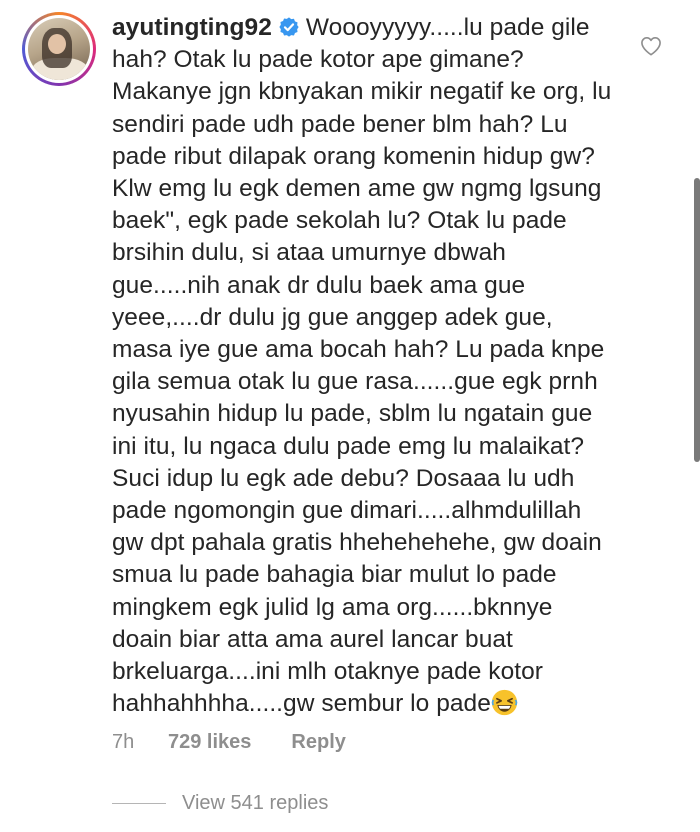 The image size is (700, 832). Describe the element at coordinates (697, 320) in the screenshot. I see `scrollbar` at that location.